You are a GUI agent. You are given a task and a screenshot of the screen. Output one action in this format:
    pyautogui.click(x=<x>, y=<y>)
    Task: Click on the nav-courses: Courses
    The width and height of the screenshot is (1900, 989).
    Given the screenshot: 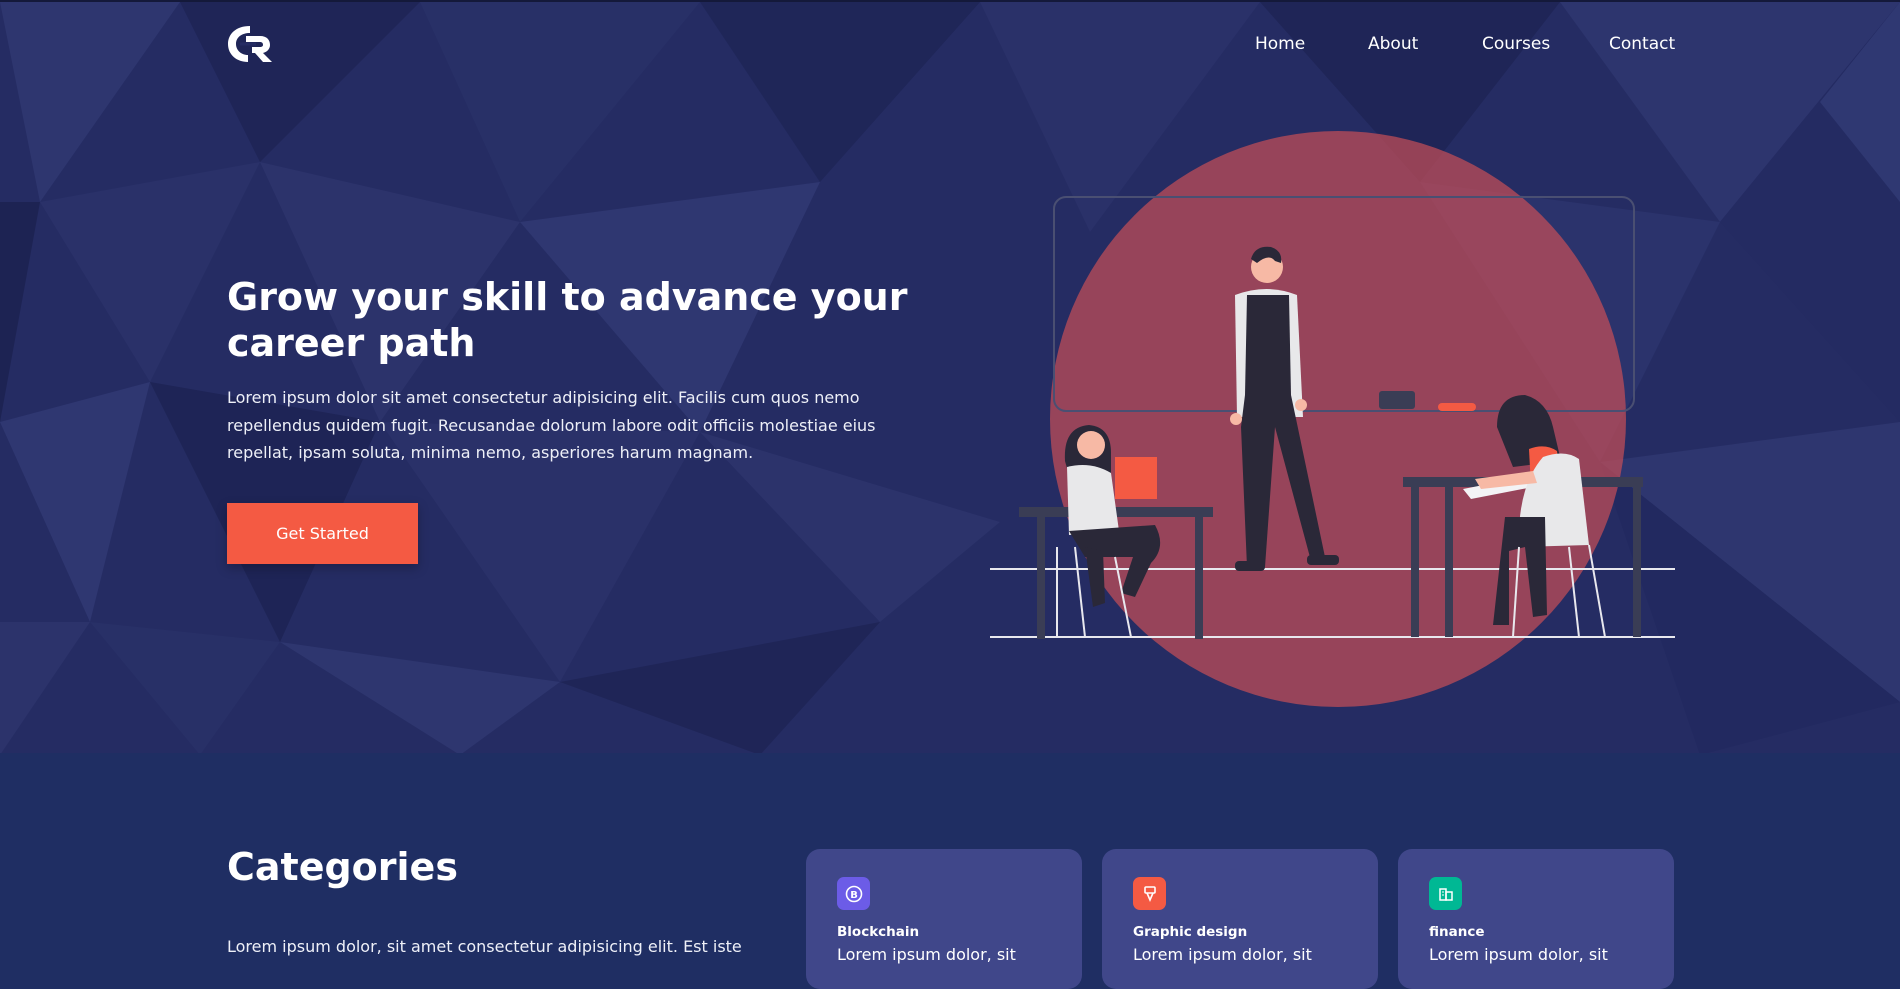 What is the action you would take?
    pyautogui.click(x=1516, y=44)
    